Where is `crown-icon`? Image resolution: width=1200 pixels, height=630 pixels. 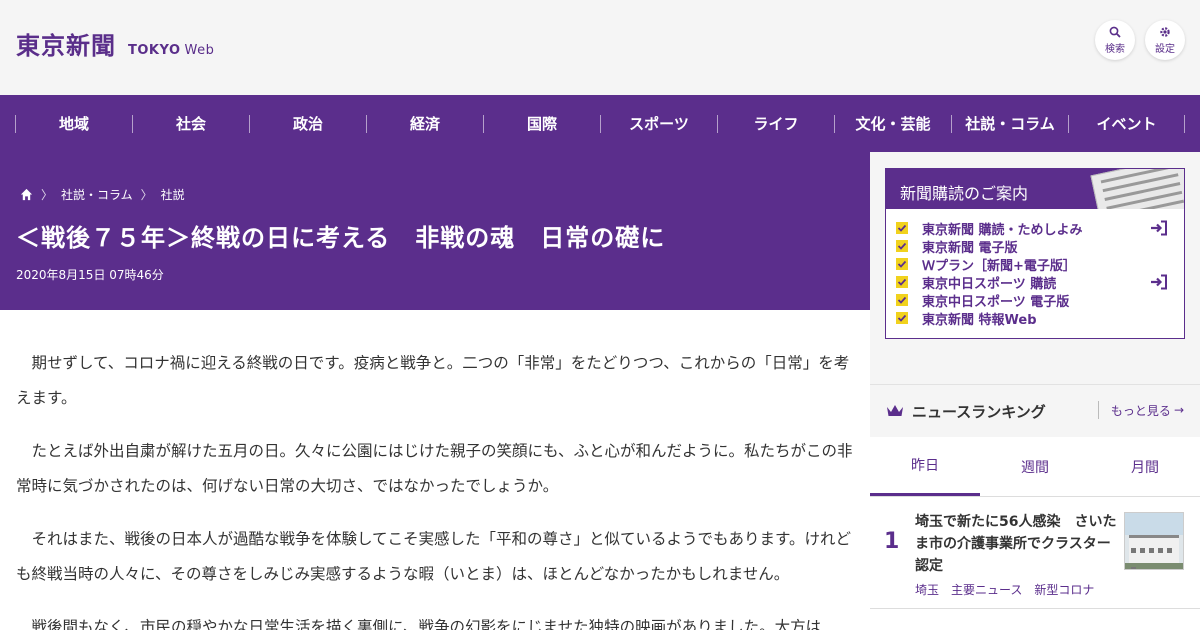 crown-icon is located at coordinates (895, 410).